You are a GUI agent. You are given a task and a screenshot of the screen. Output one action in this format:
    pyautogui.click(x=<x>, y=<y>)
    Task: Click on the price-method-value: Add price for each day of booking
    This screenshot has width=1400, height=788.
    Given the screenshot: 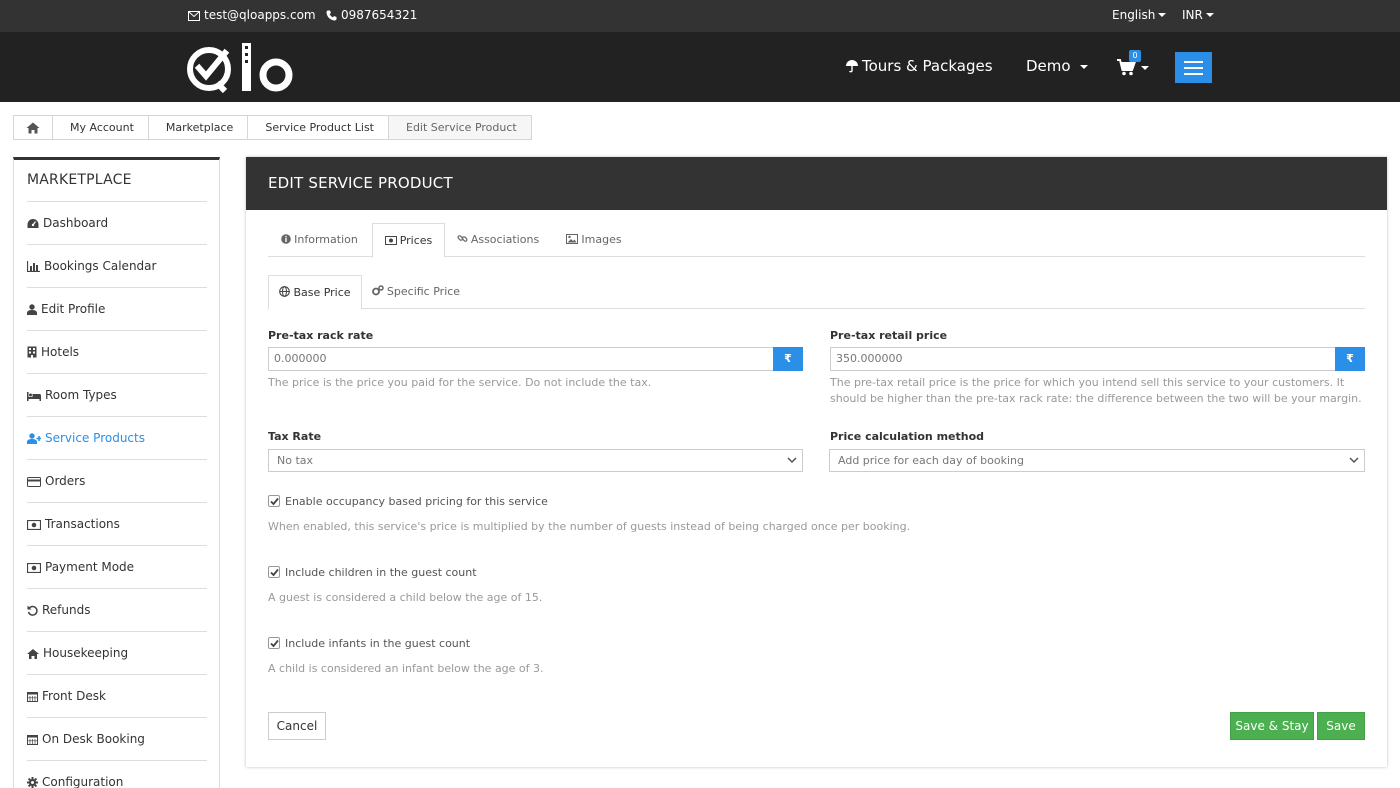 What is the action you would take?
    pyautogui.click(x=931, y=460)
    